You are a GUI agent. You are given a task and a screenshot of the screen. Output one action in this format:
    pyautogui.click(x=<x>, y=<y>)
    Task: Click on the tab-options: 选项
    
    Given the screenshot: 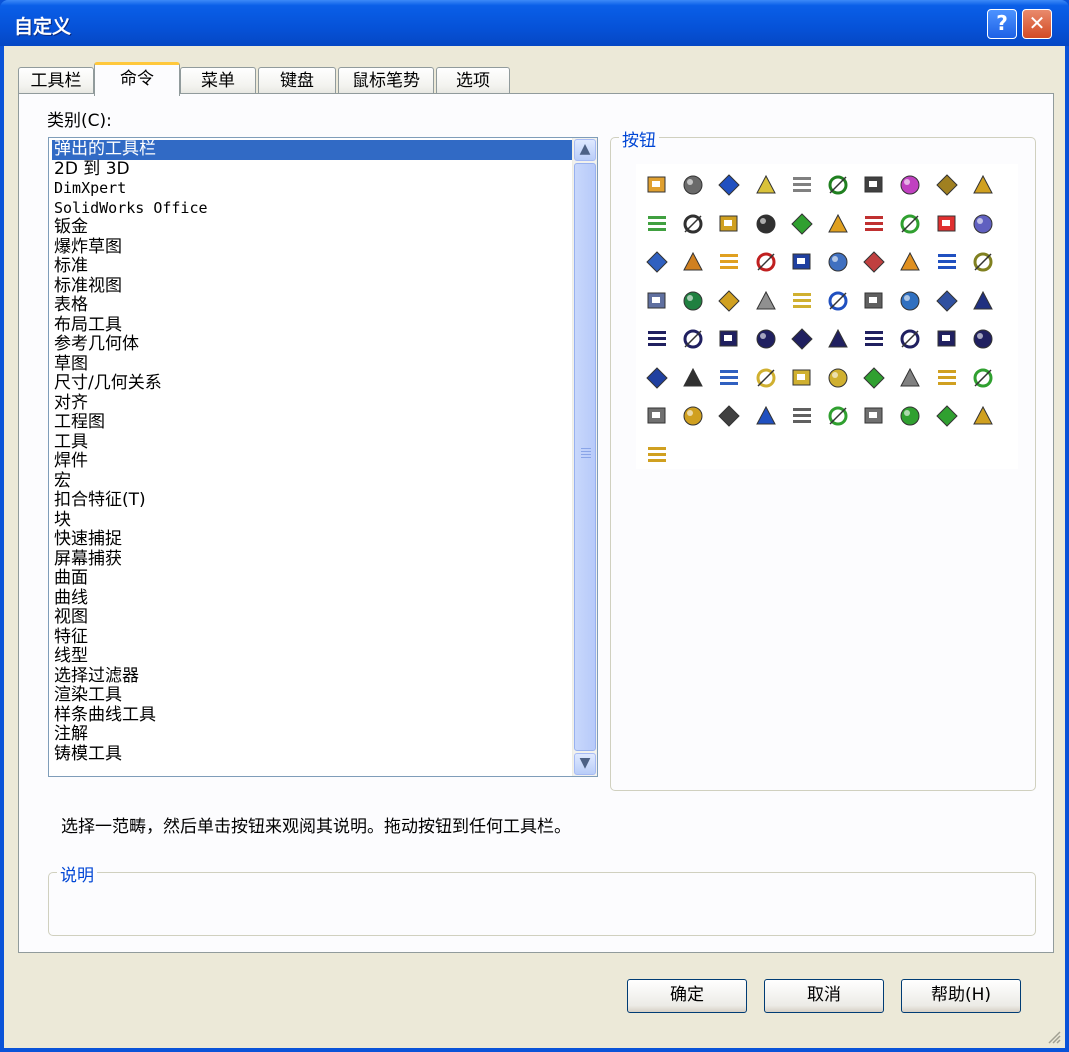 What is the action you would take?
    pyautogui.click(x=473, y=80)
    